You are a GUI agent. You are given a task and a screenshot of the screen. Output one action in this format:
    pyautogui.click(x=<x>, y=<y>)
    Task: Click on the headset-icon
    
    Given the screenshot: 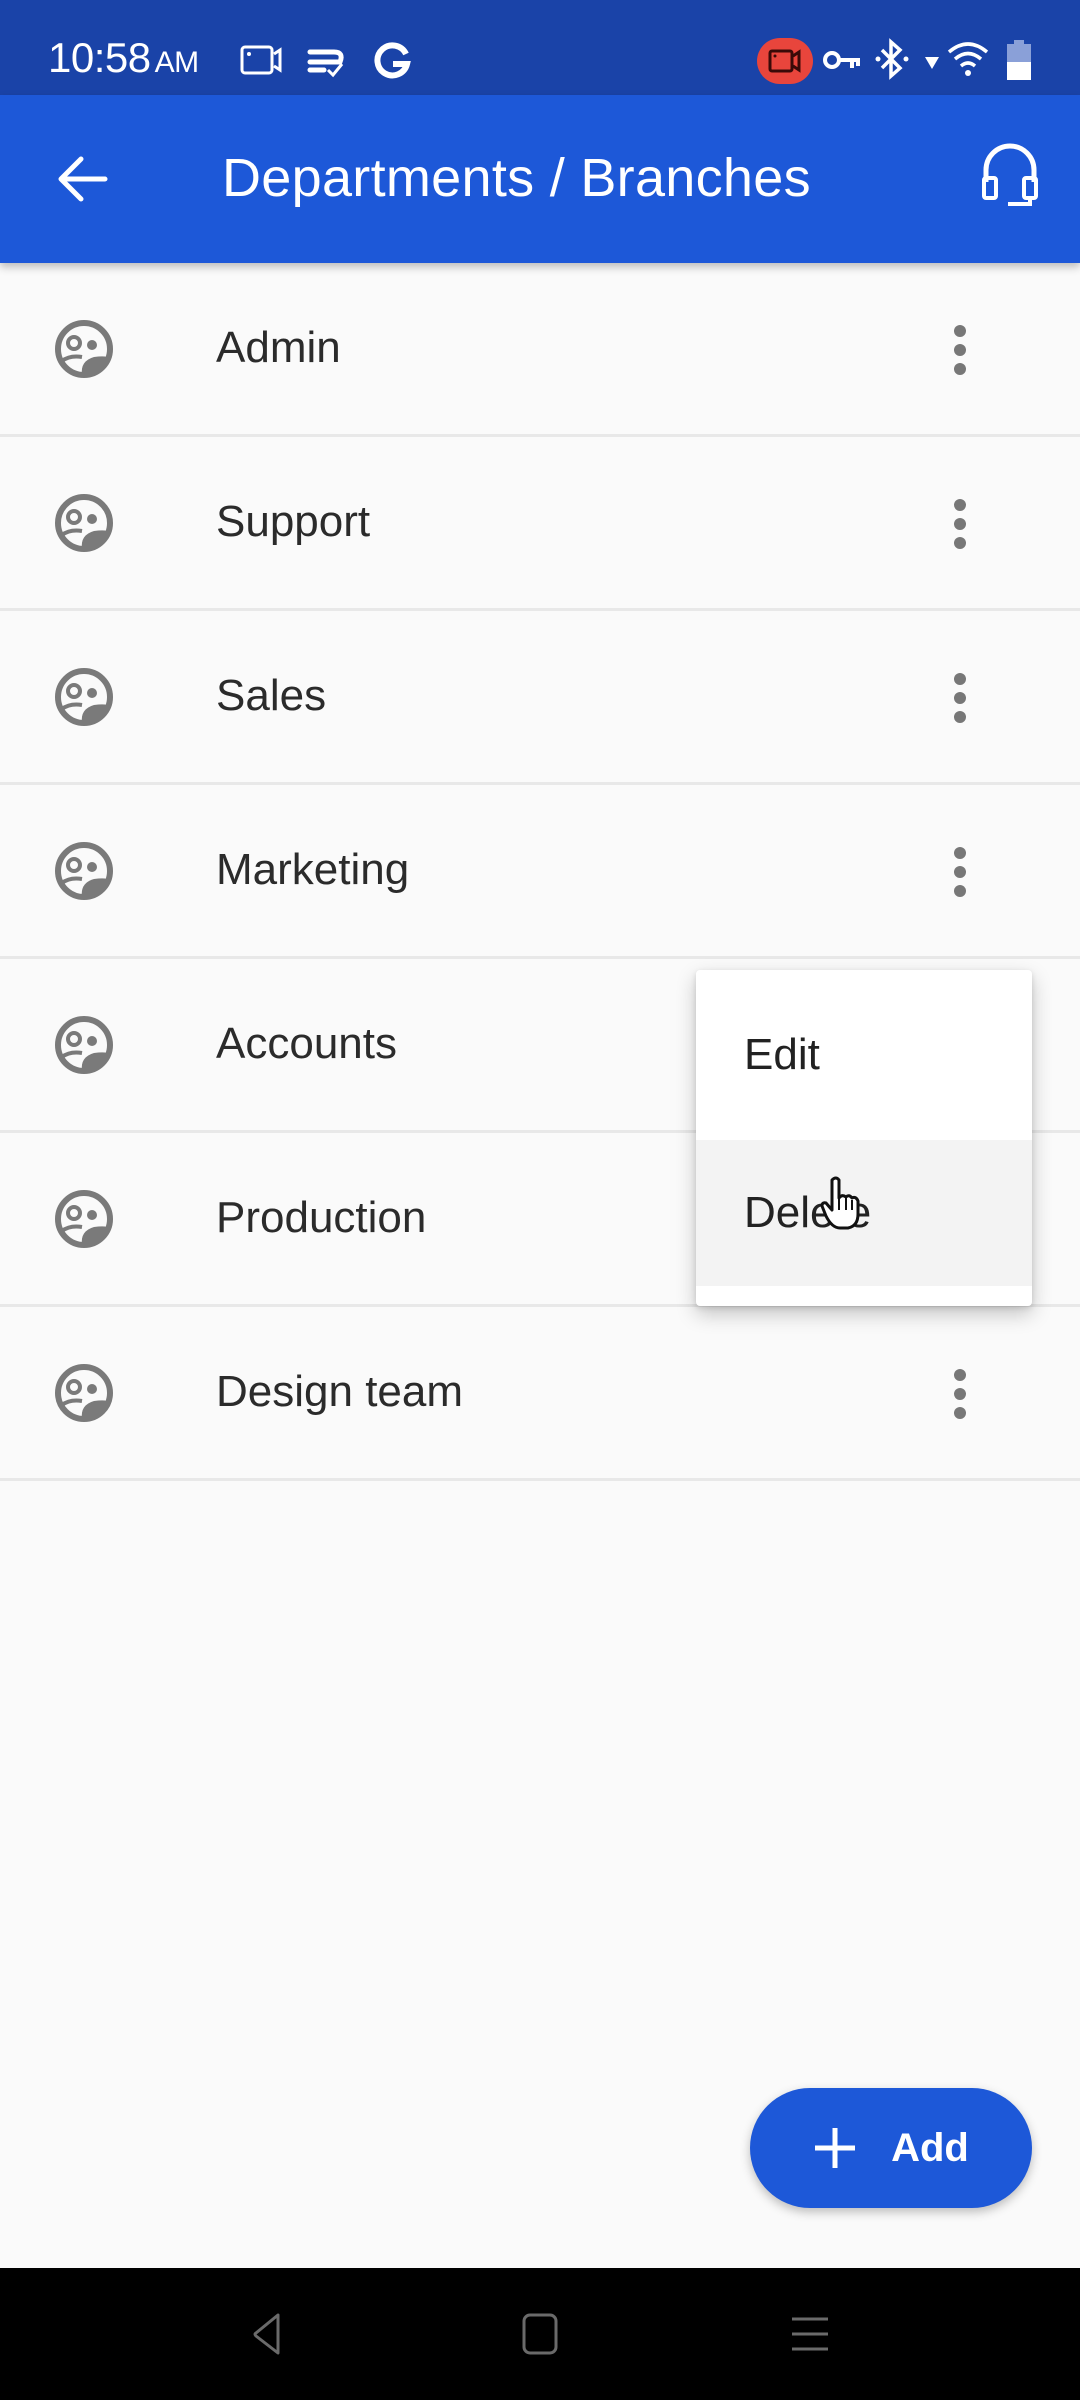 What is the action you would take?
    pyautogui.click(x=1010, y=174)
    